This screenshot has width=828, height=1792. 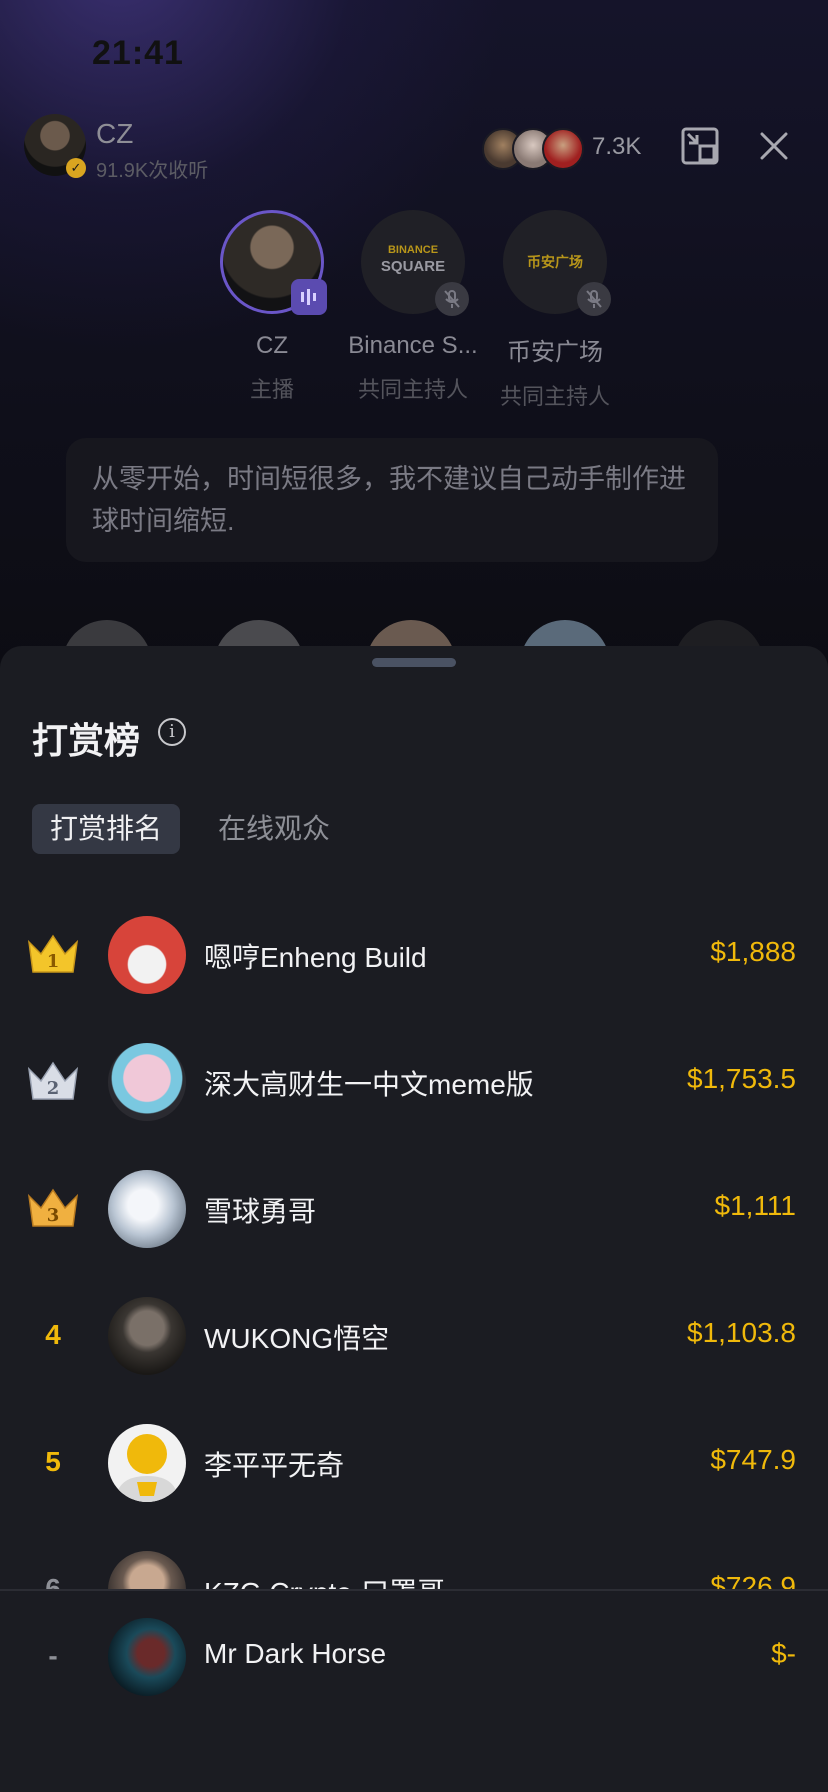 What do you see at coordinates (76, 168) in the screenshot?
I see `verified-badge-icon: ✓` at bounding box center [76, 168].